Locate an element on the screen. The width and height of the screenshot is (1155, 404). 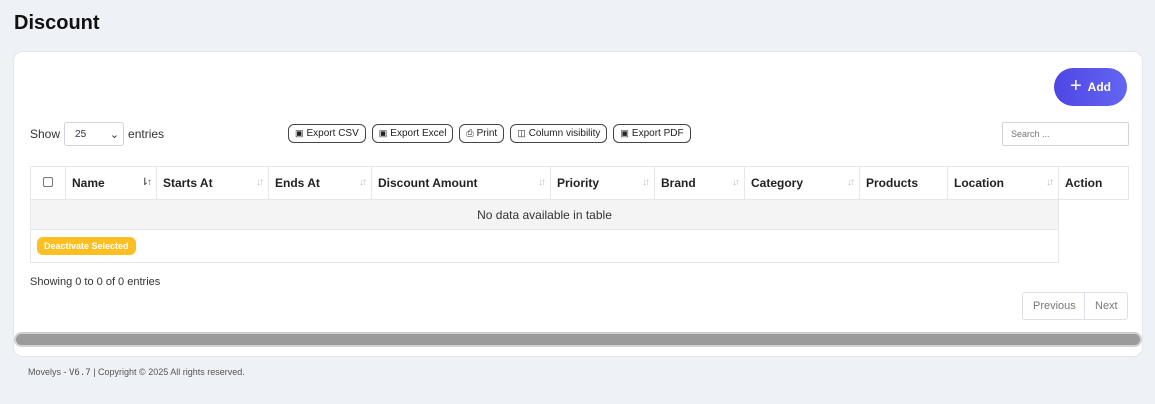
column-header-category: Category ↓↑ is located at coordinates (802, 183).